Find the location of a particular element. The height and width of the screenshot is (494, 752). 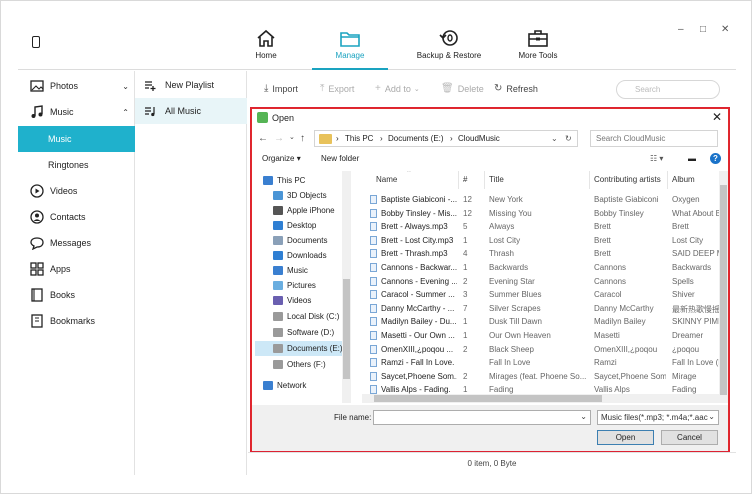

breadcrumb-cloudmusic: CloudMusic is located at coordinates (479, 138).